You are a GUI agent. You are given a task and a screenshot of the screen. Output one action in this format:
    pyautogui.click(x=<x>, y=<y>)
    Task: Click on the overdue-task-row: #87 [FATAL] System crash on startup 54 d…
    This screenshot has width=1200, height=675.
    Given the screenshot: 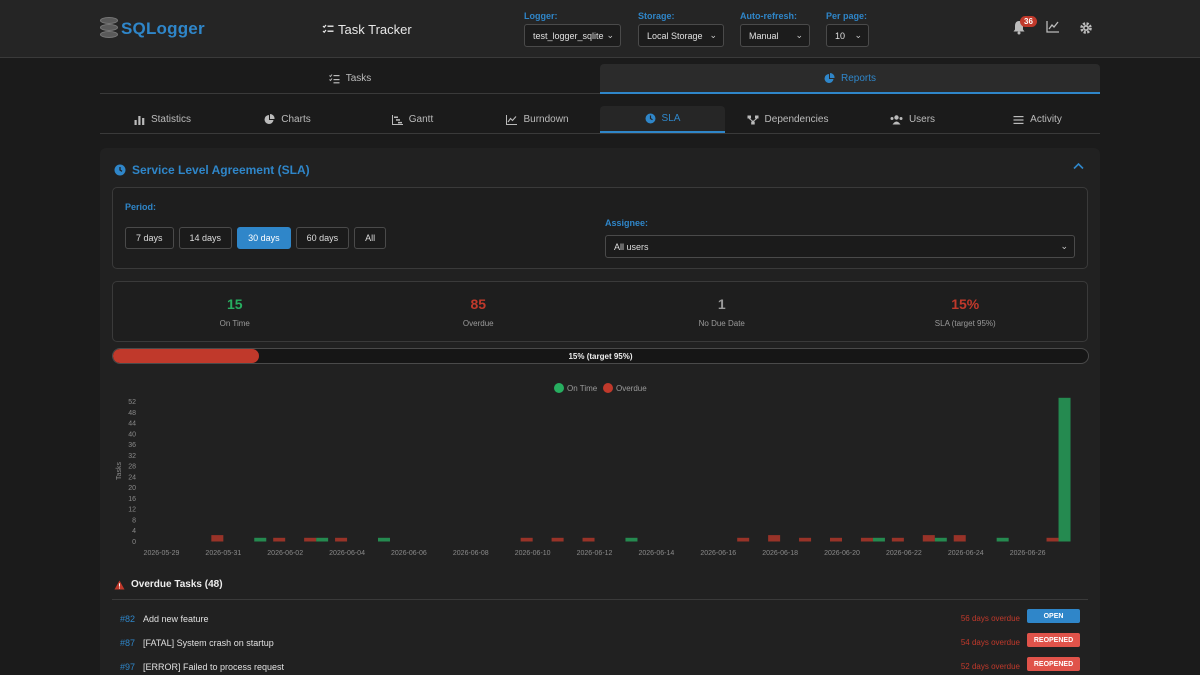 What is the action you would take?
    pyautogui.click(x=600, y=644)
    